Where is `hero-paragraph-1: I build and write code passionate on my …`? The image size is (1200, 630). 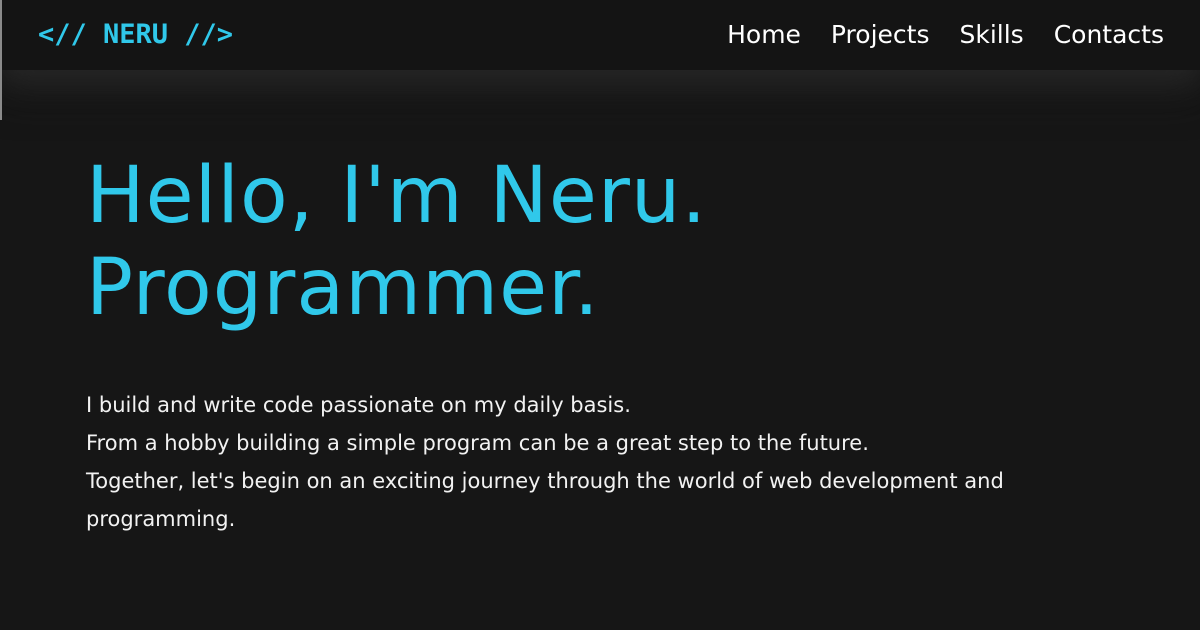 hero-paragraph-1: I build and write code passionate on my … is located at coordinates (358, 405).